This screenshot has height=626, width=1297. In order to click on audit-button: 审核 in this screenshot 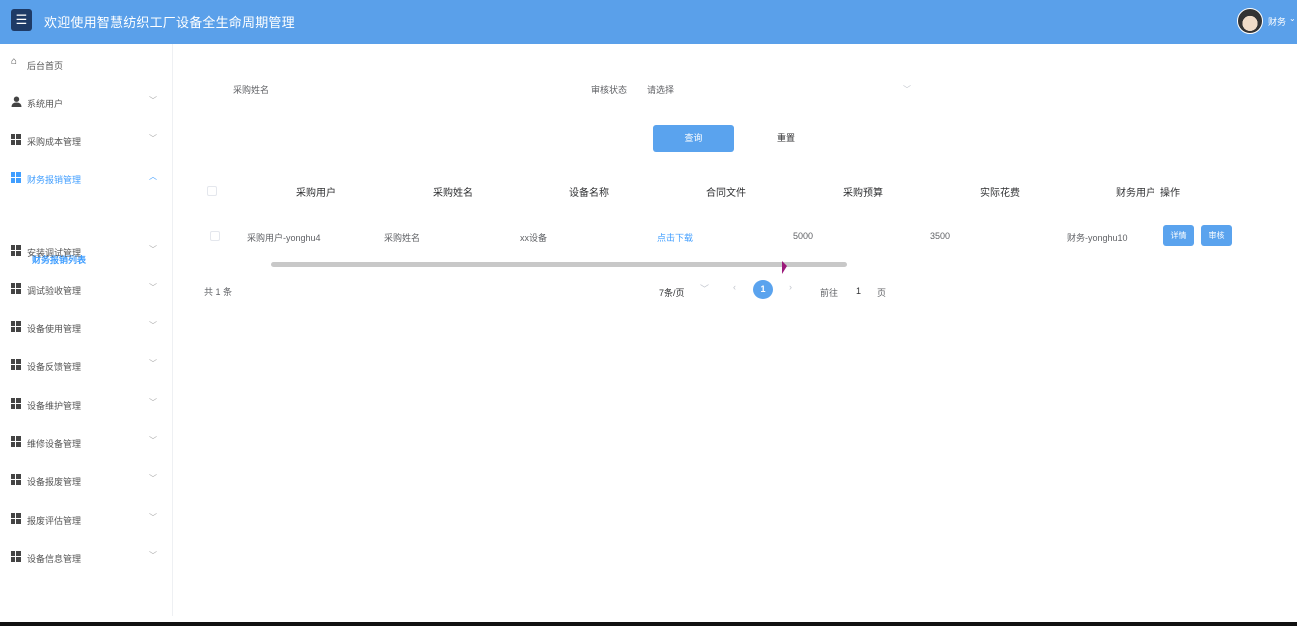, I will do `click(1216, 235)`.